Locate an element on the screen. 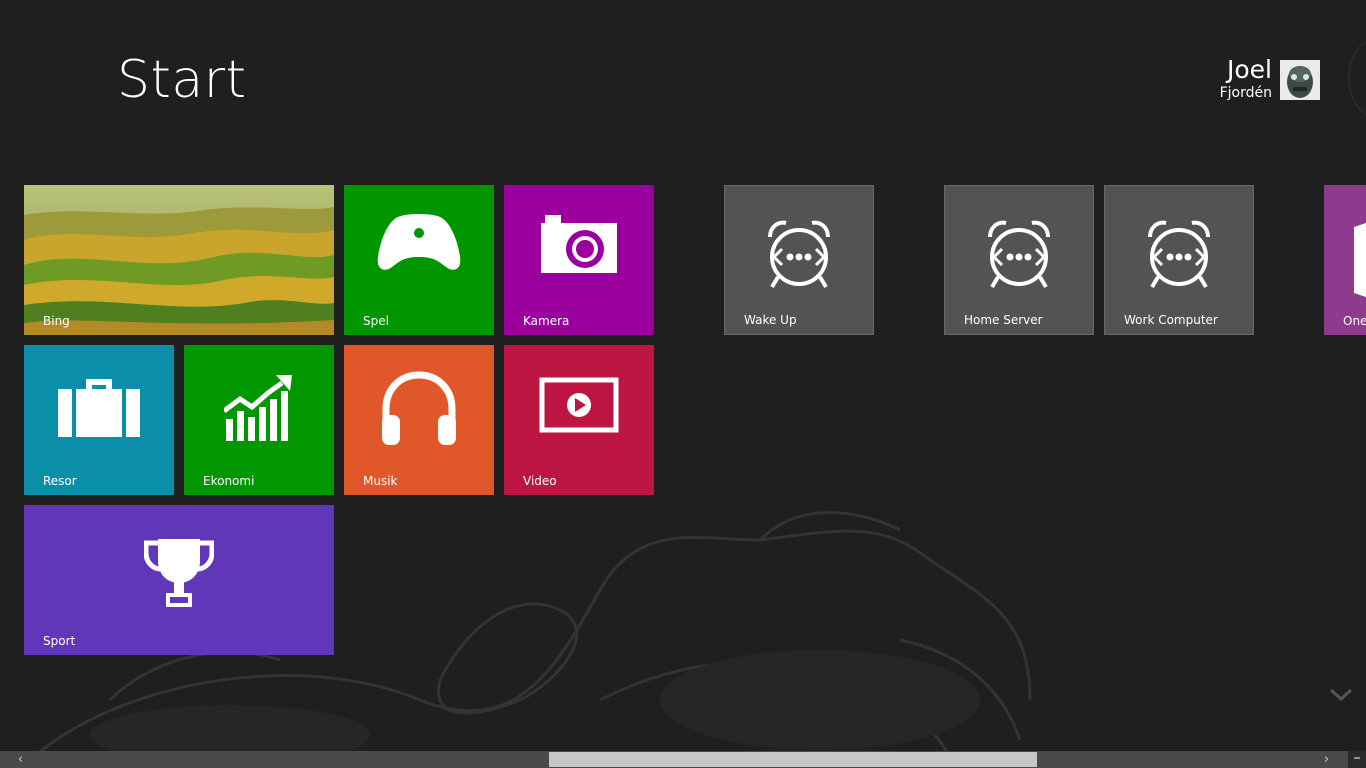 The width and height of the screenshot is (1366, 768). tile-label: Sport is located at coordinates (59, 641).